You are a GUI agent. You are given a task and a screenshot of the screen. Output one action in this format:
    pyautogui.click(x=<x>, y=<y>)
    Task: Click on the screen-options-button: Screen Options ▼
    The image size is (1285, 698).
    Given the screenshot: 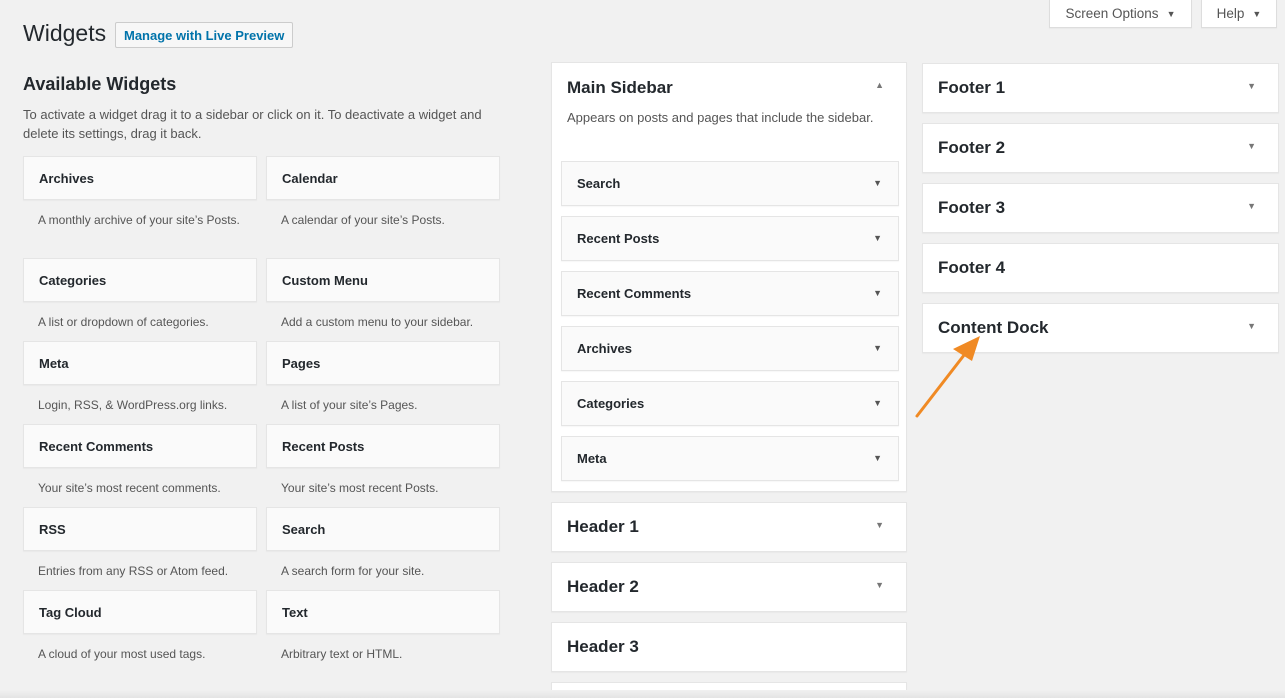 What is the action you would take?
    pyautogui.click(x=1120, y=14)
    